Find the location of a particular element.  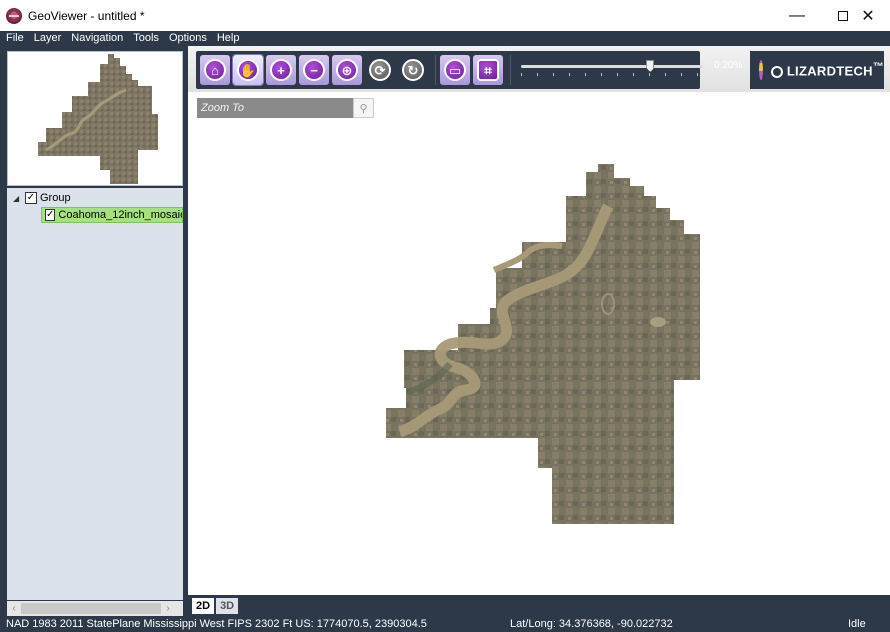

logo-text: LIZARDTECH™ is located at coordinates (827, 70).